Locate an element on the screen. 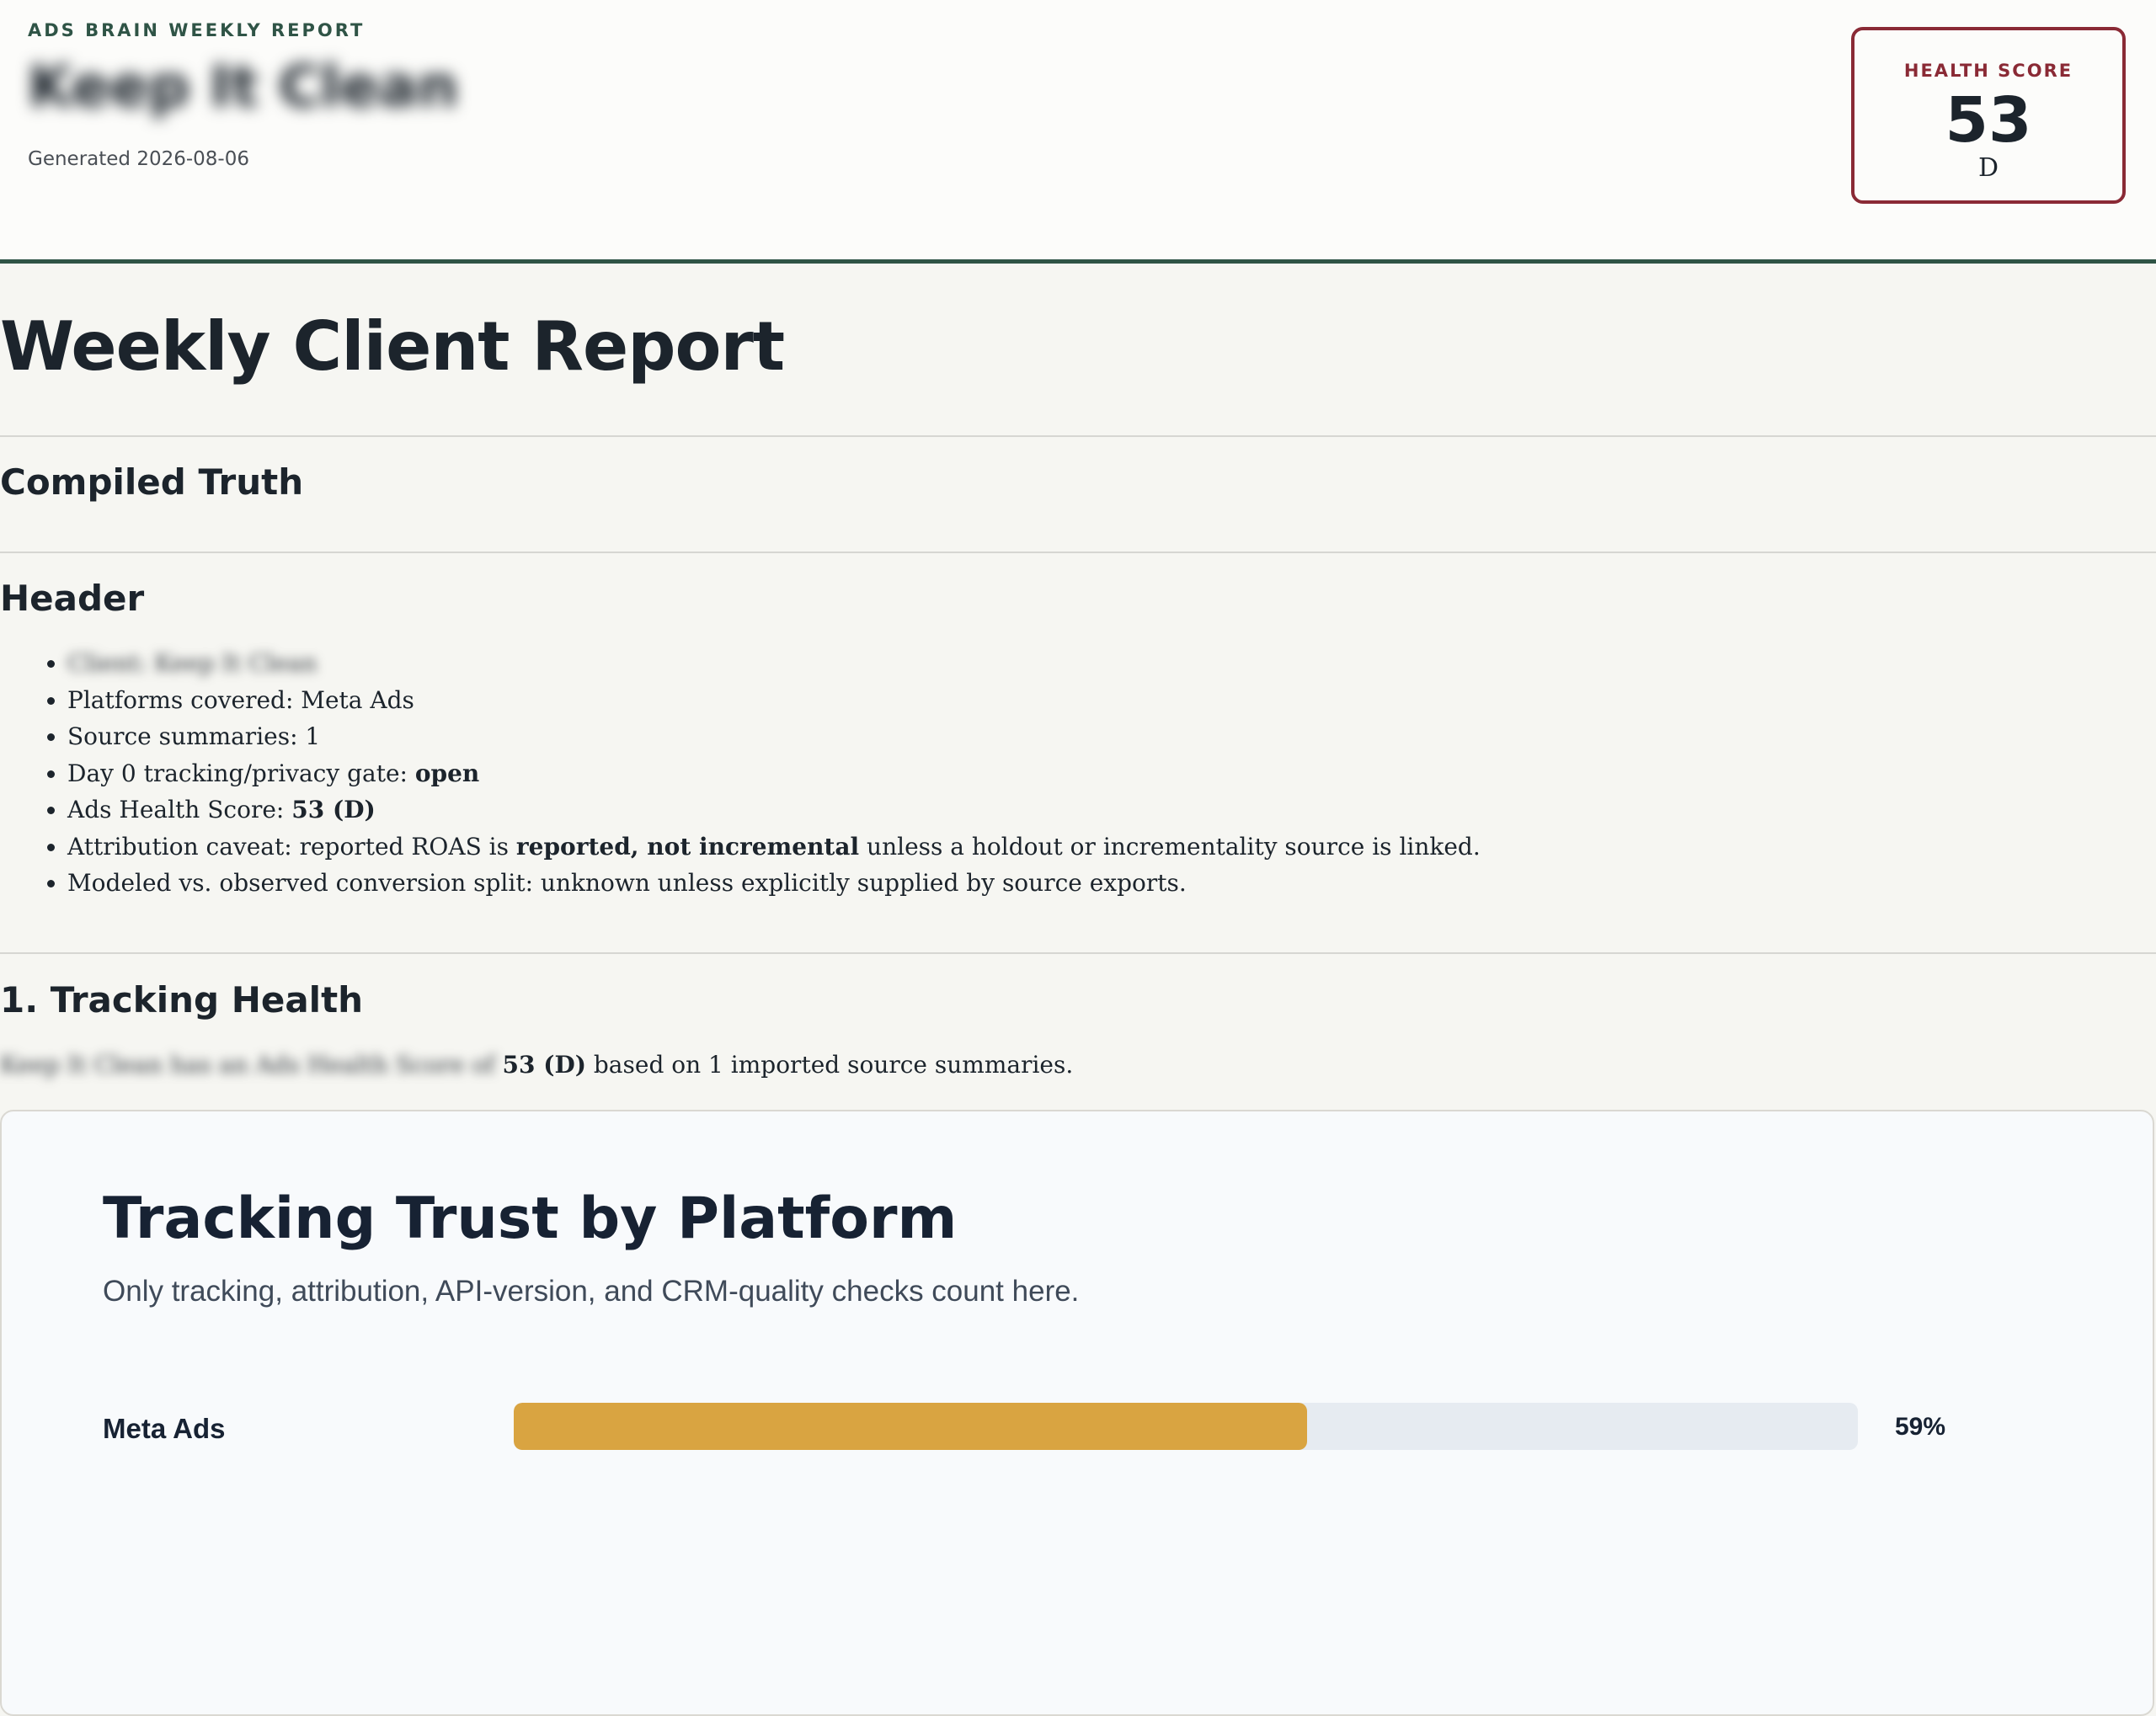  health-score-card: HEALTH SCORE 53 D is located at coordinates (1988, 115).